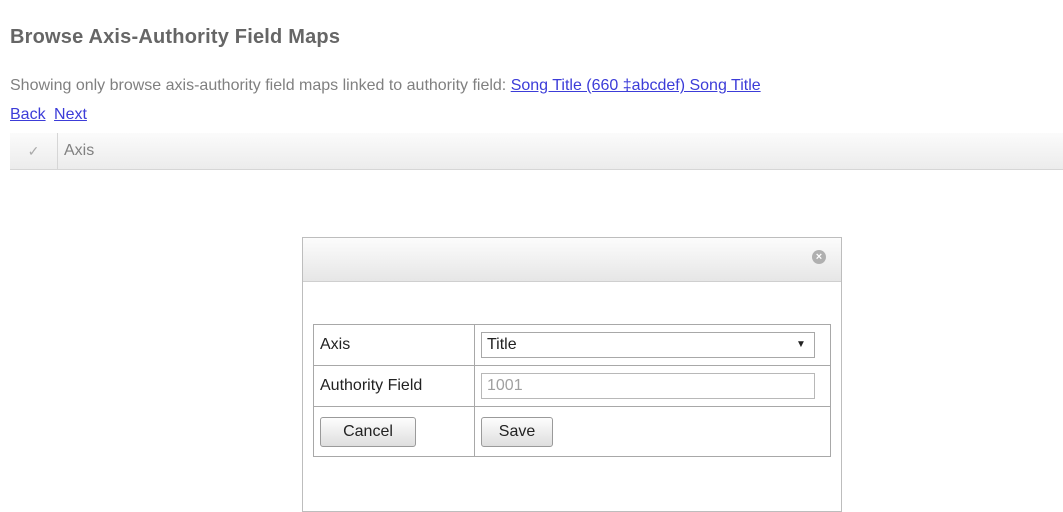 The width and height of the screenshot is (1063, 512). What do you see at coordinates (636, 85) in the screenshot?
I see `authority-field-link: Song Title (660 ‡abcdef) Song Title` at bounding box center [636, 85].